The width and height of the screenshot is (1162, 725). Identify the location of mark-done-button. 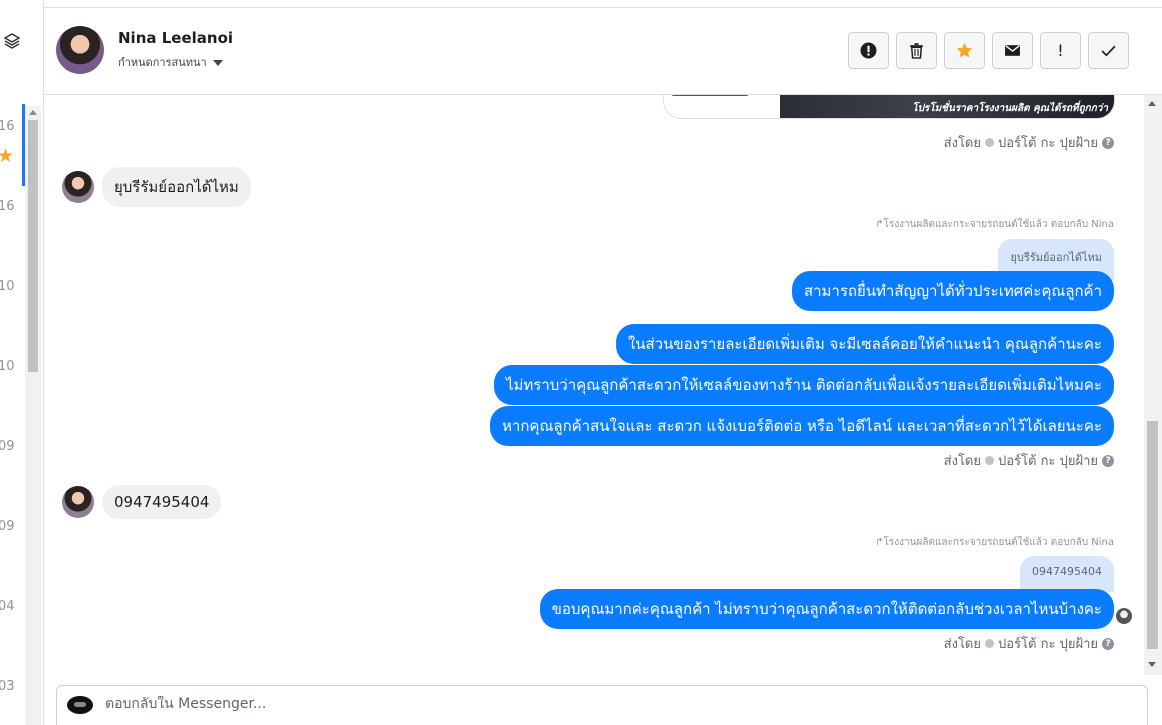
(1108, 50).